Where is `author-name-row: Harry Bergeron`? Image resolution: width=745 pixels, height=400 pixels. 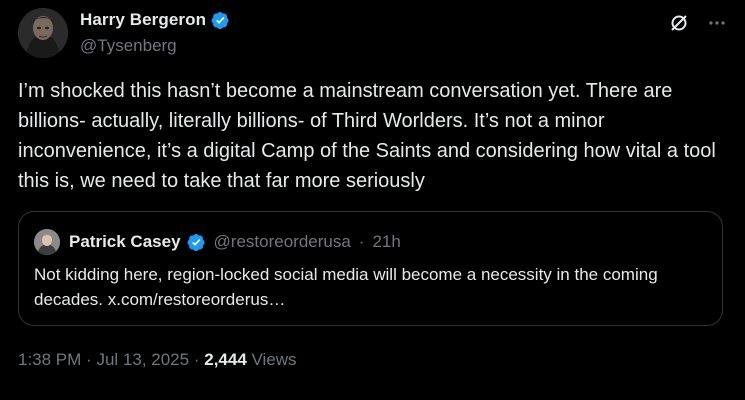
author-name-row: Harry Bergeron is located at coordinates (155, 20).